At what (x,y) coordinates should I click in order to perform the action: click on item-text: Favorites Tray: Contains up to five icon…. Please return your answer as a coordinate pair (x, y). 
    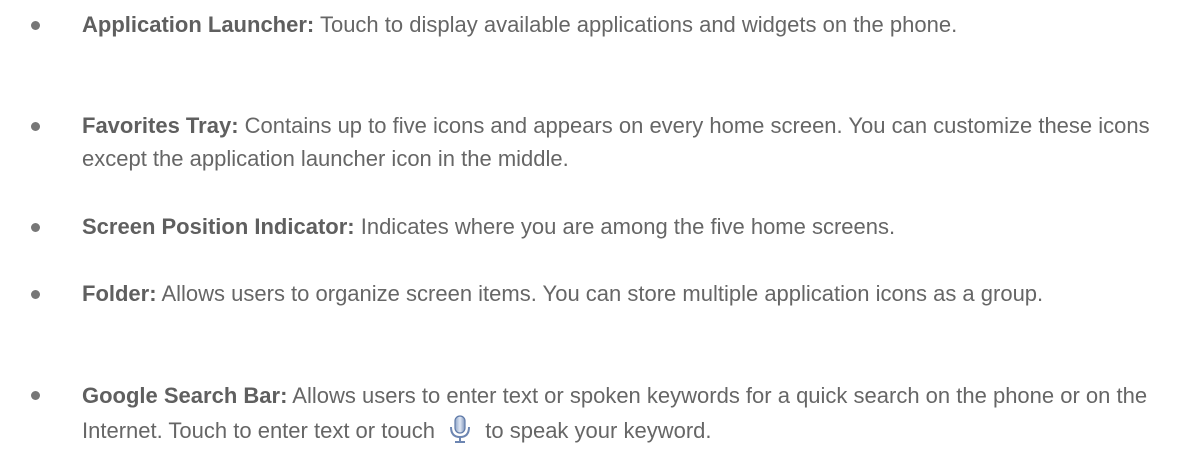
    Looking at the image, I should click on (627, 142).